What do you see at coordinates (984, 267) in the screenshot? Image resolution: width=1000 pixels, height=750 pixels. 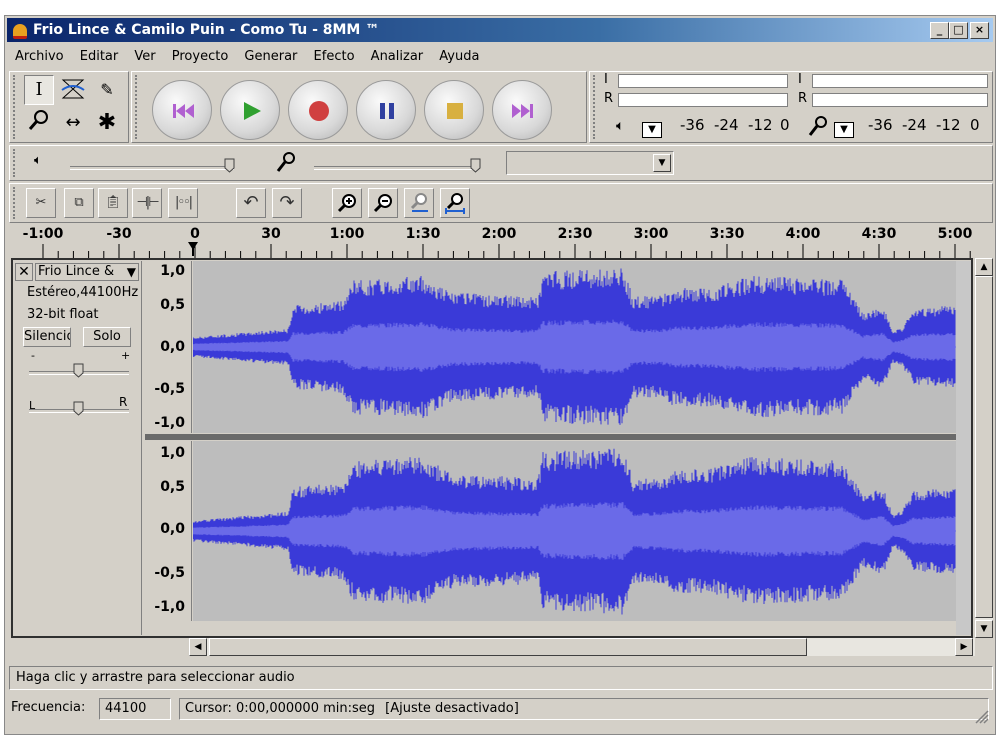 I see `scroll-up-icon: ▲` at bounding box center [984, 267].